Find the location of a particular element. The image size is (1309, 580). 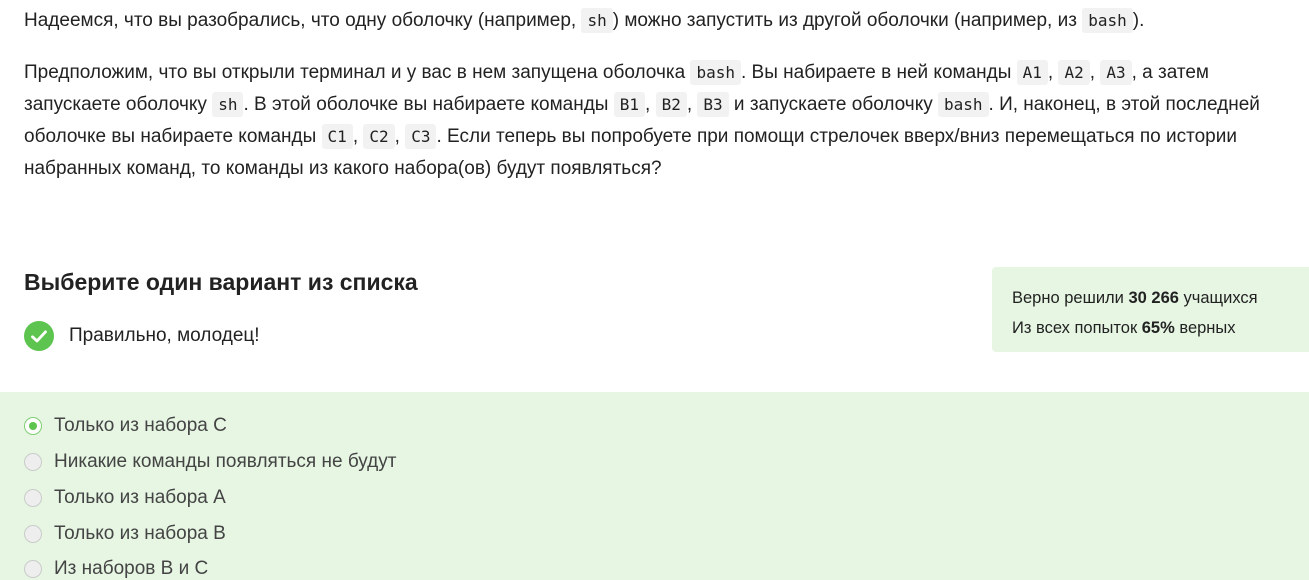

option-item: Только из набора B is located at coordinates (125, 534).